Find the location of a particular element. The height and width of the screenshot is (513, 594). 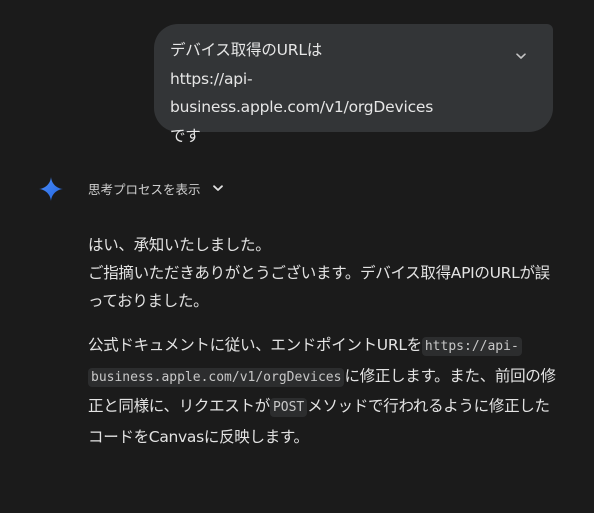

show-thinking-toggle: 思考プロセスを表示 is located at coordinates (156, 188).